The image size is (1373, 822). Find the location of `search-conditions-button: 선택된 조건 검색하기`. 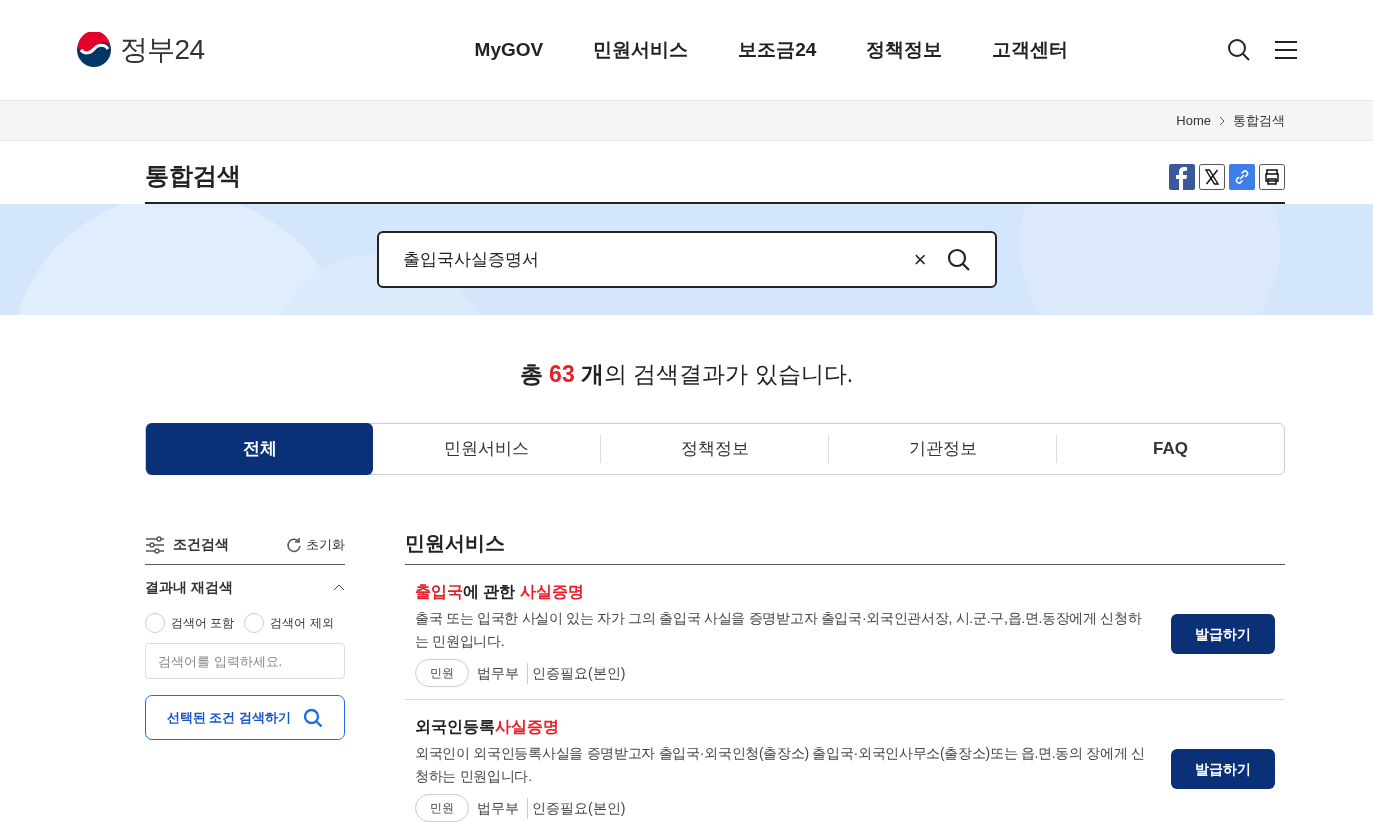

search-conditions-button: 선택된 조건 검색하기 is located at coordinates (245, 717).